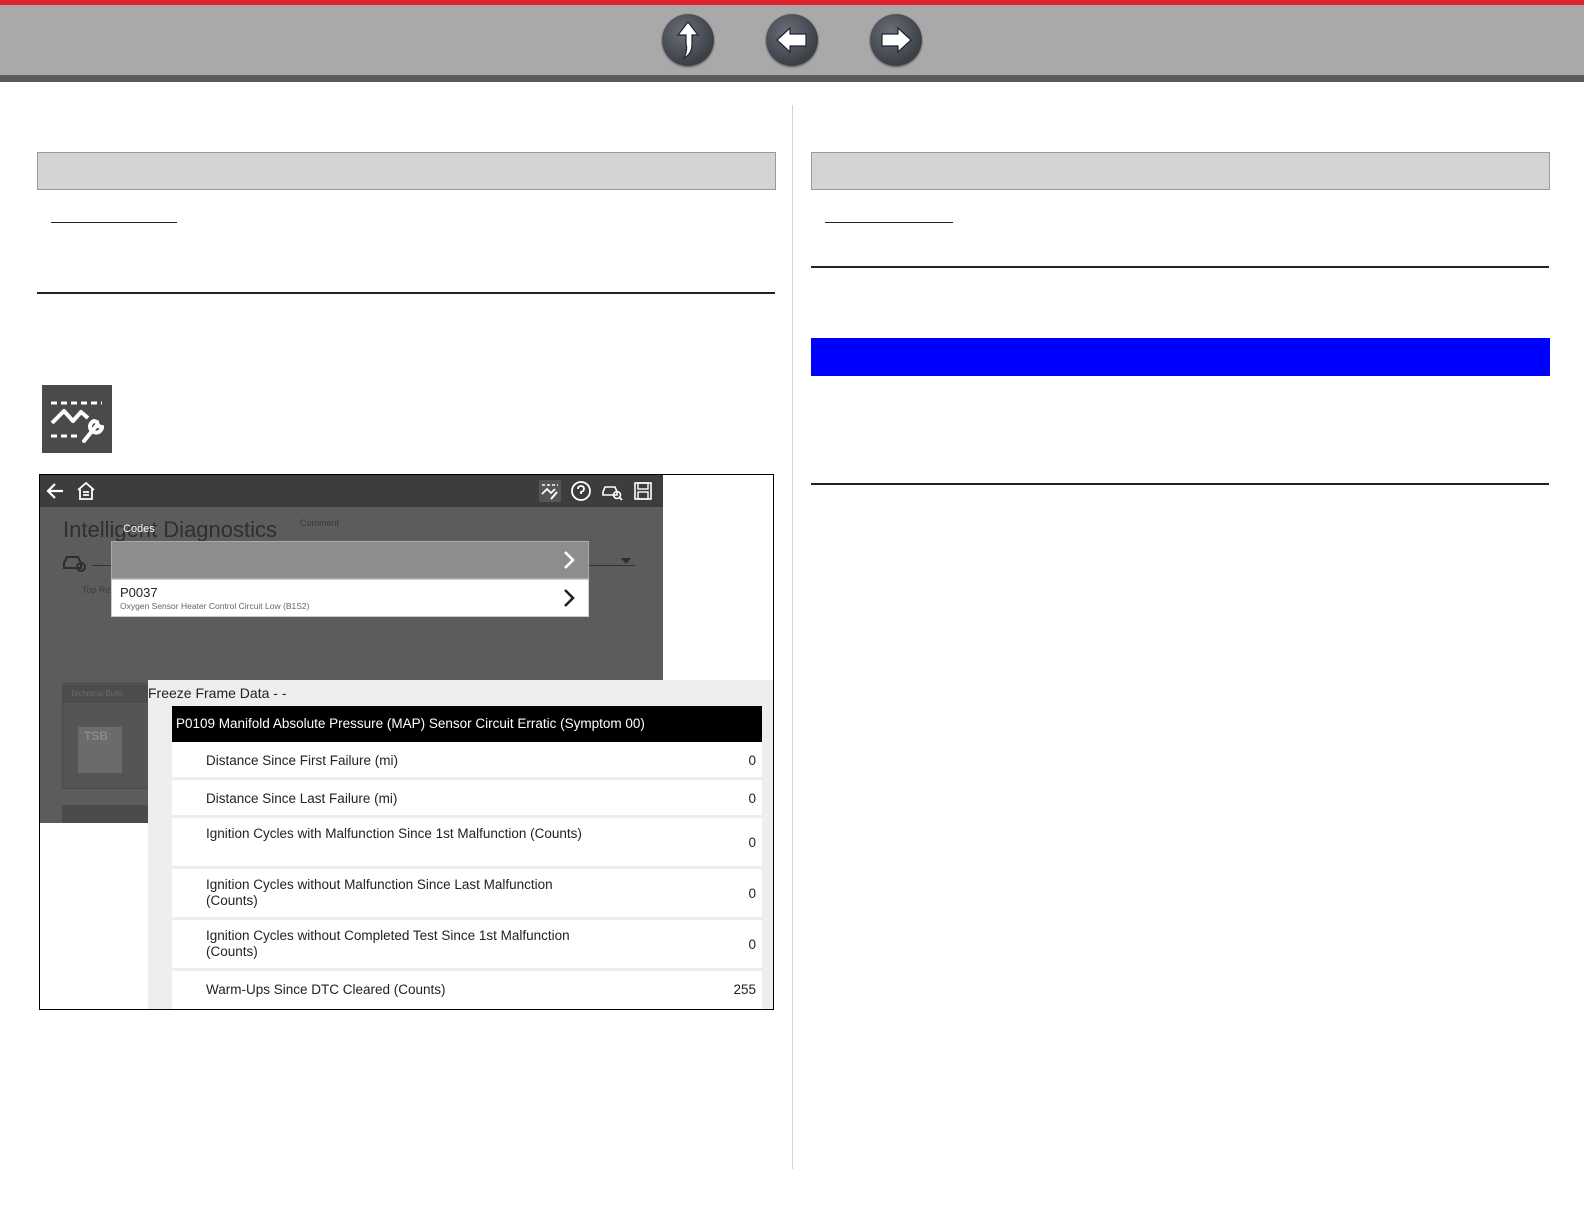  What do you see at coordinates (406, 293) in the screenshot?
I see `left-section-rule` at bounding box center [406, 293].